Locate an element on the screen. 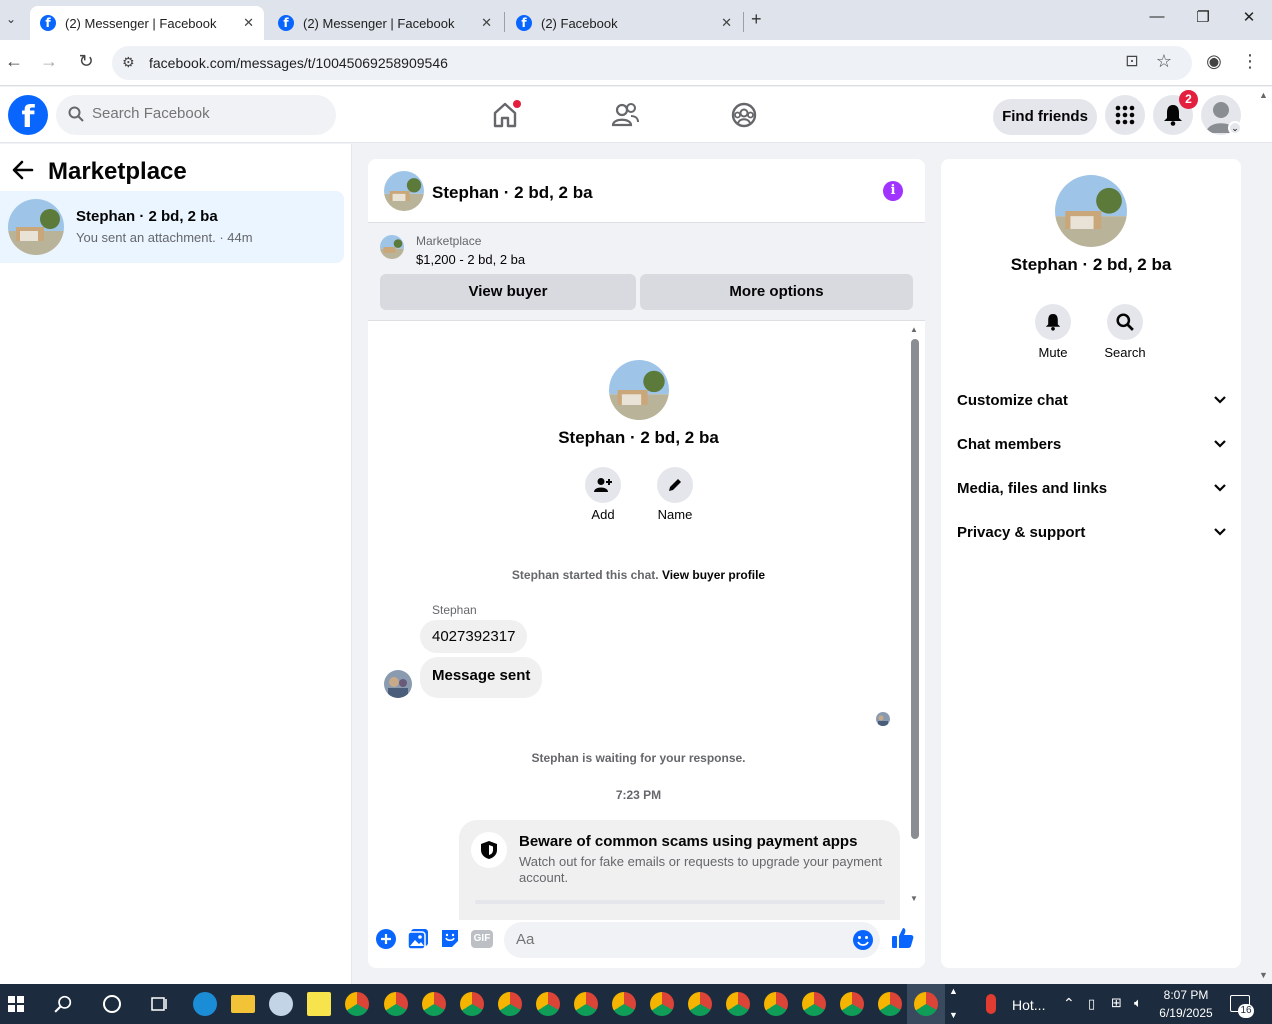  more-options-button: More options is located at coordinates (776, 292).